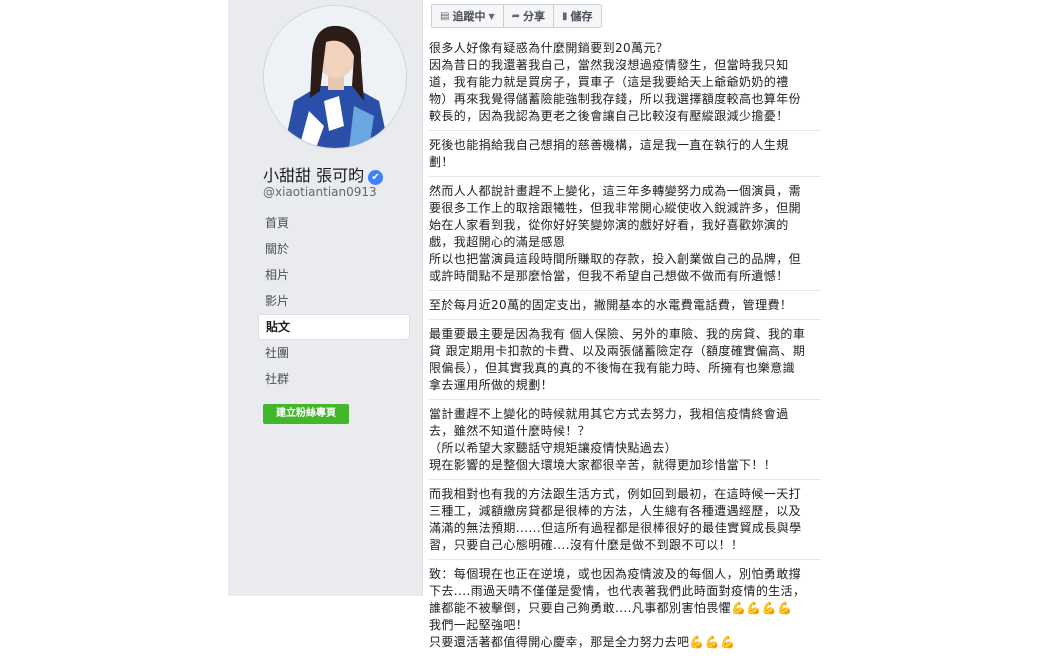 This screenshot has width=1060, height=662. What do you see at coordinates (510, 431) in the screenshot?
I see `post-line: 去，雖然不知道什麼時候！？` at bounding box center [510, 431].